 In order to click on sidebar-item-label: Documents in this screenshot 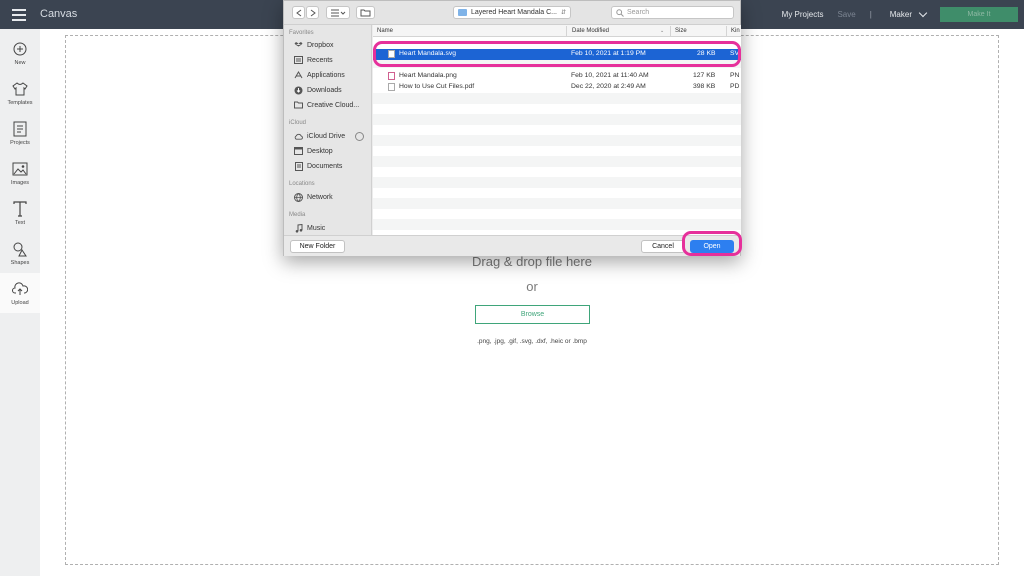, I will do `click(325, 166)`.